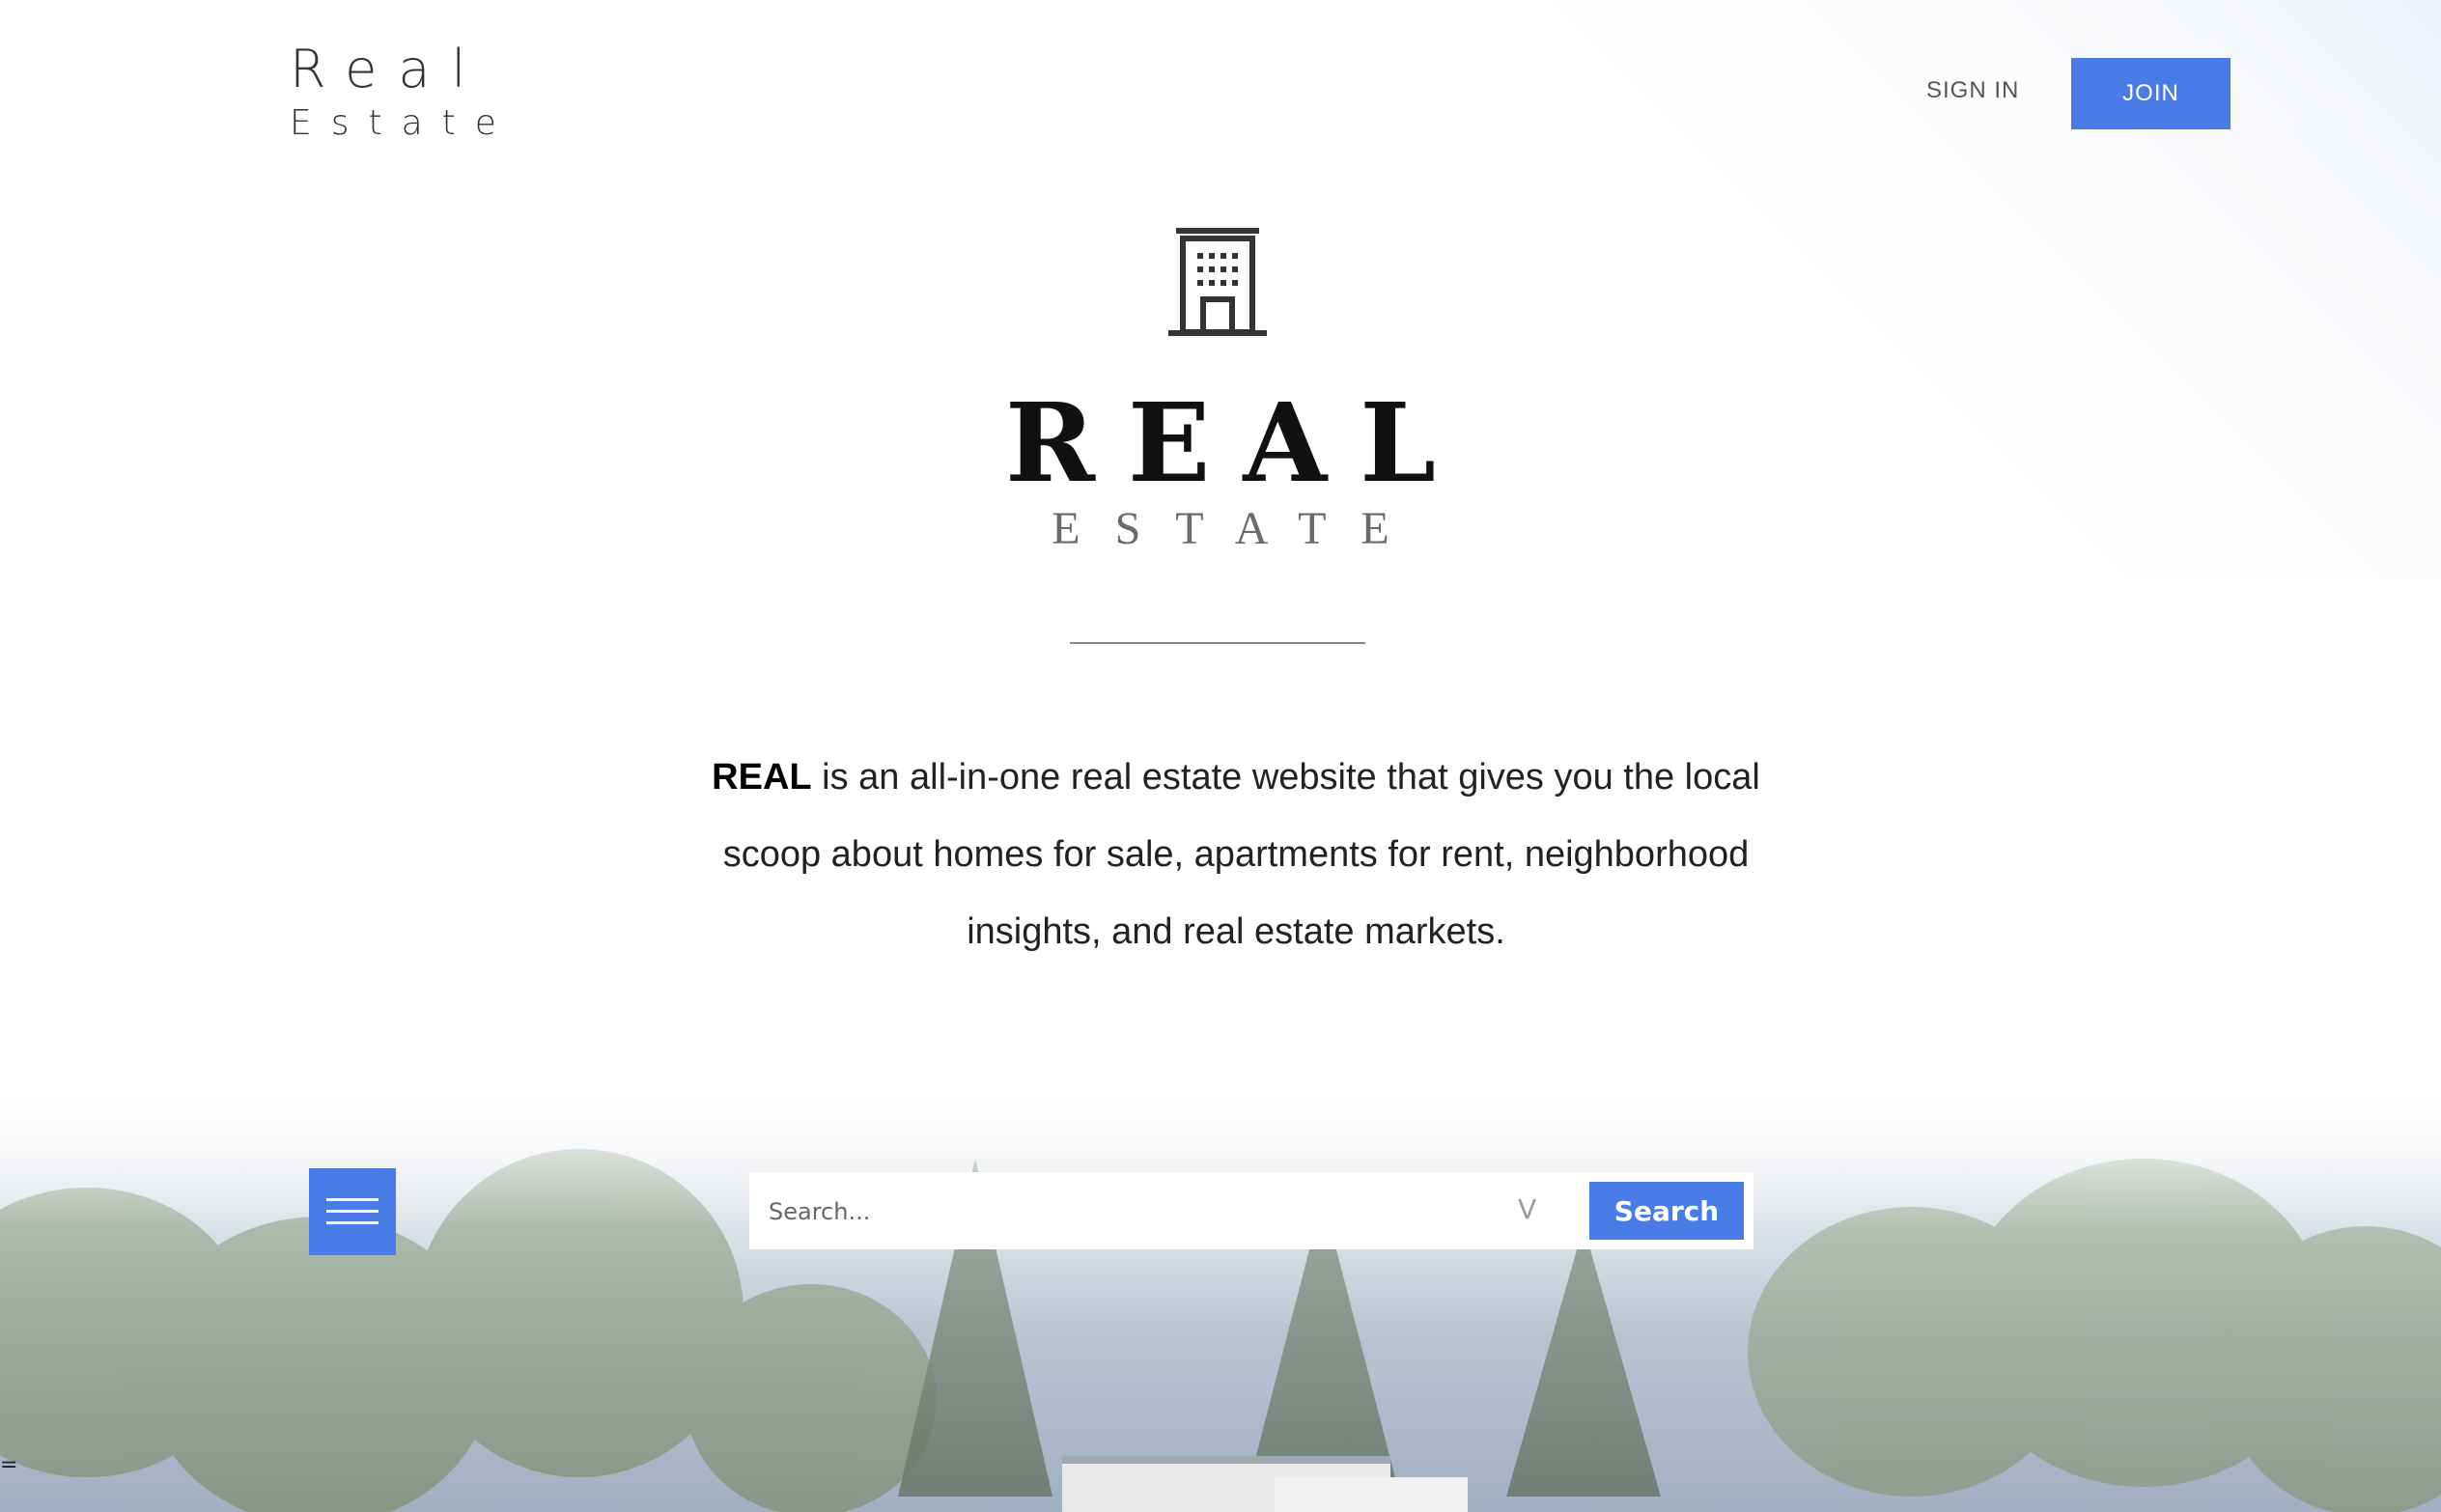 Image resolution: width=2441 pixels, height=1512 pixels. I want to click on search-input, so click(1126, 1212).